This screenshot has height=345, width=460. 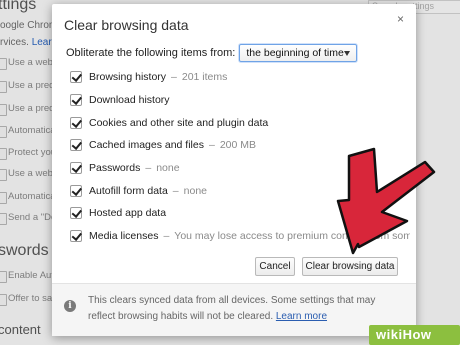 I want to click on item-label: Browsing history, so click(x=128, y=77).